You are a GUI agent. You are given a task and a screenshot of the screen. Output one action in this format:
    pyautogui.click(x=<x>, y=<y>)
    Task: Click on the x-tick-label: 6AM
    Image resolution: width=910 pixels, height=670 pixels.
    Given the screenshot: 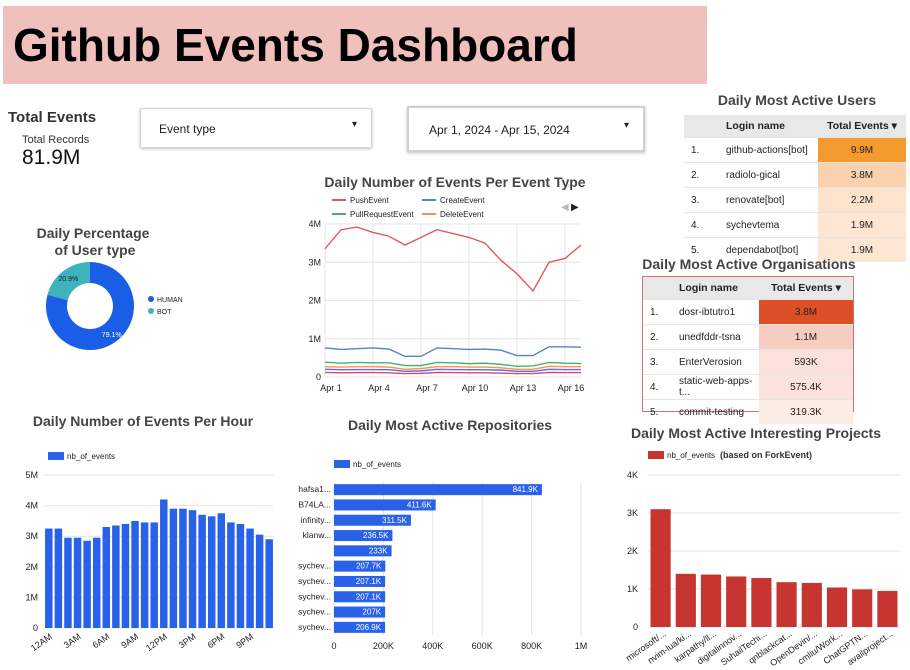 What is the action you would take?
    pyautogui.click(x=101, y=640)
    